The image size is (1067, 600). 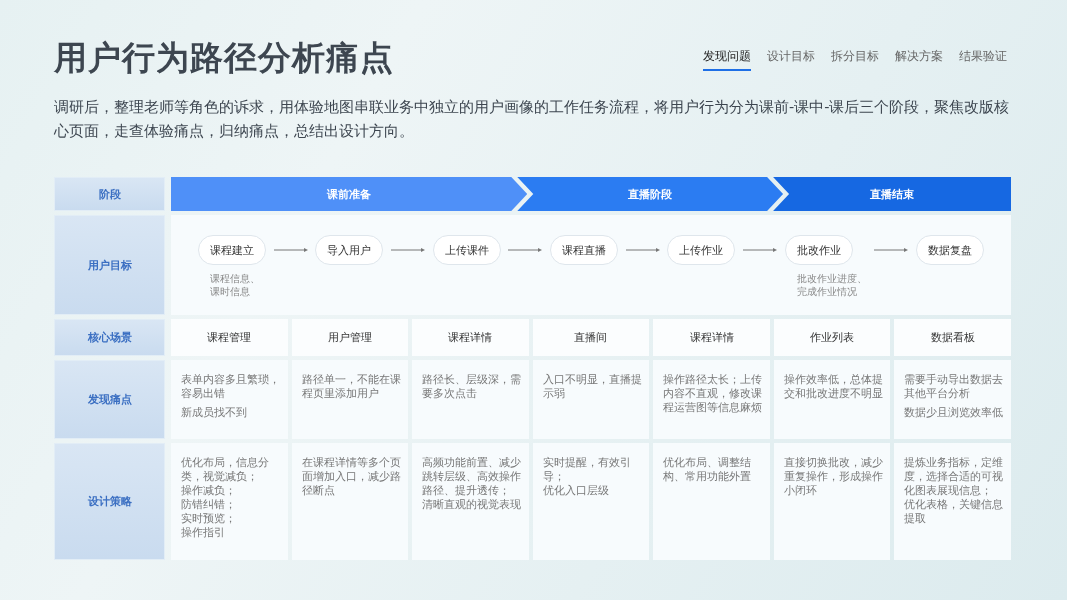 What do you see at coordinates (983, 60) in the screenshot?
I see `nav-tab: 结果验证` at bounding box center [983, 60].